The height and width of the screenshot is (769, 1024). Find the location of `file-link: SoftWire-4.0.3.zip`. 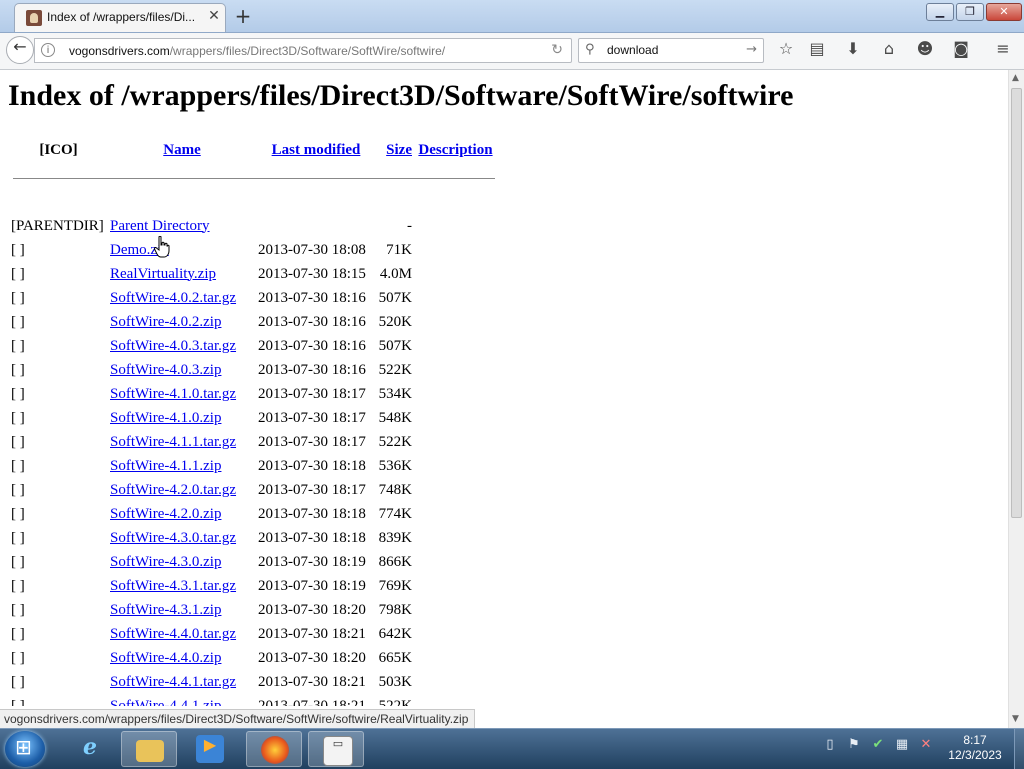

file-link: SoftWire-4.0.3.zip is located at coordinates (165, 370).